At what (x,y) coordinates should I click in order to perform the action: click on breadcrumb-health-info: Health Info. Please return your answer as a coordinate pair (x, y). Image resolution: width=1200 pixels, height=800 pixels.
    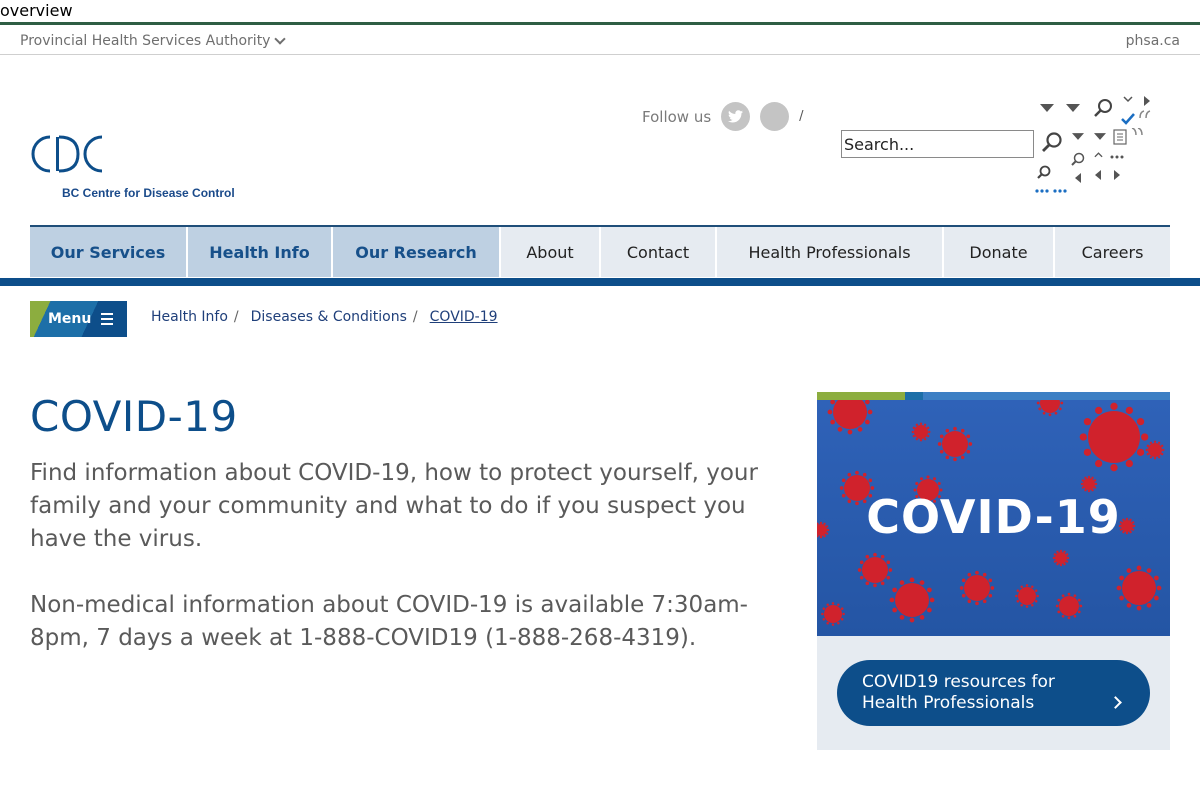
    Looking at the image, I should click on (189, 317).